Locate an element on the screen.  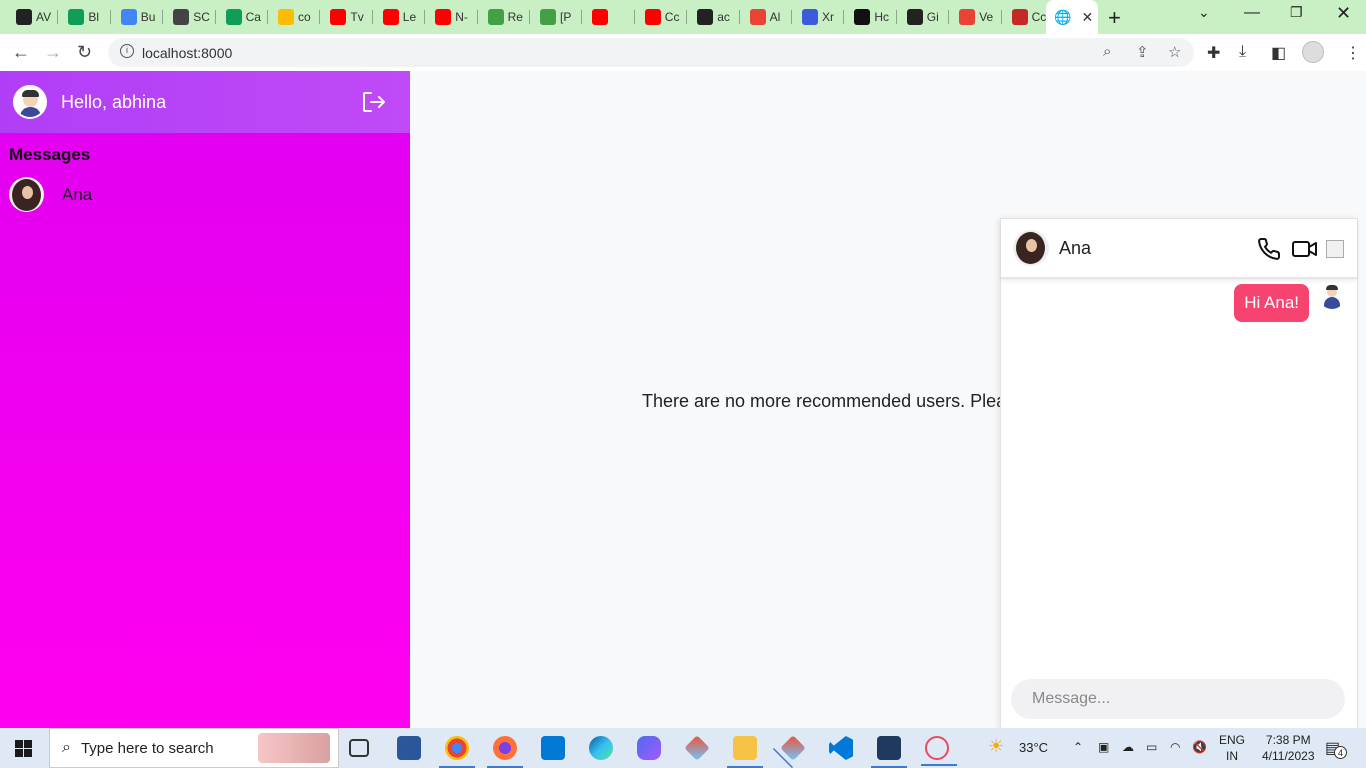
browser-tab: [P is located at coordinates (557, 17).